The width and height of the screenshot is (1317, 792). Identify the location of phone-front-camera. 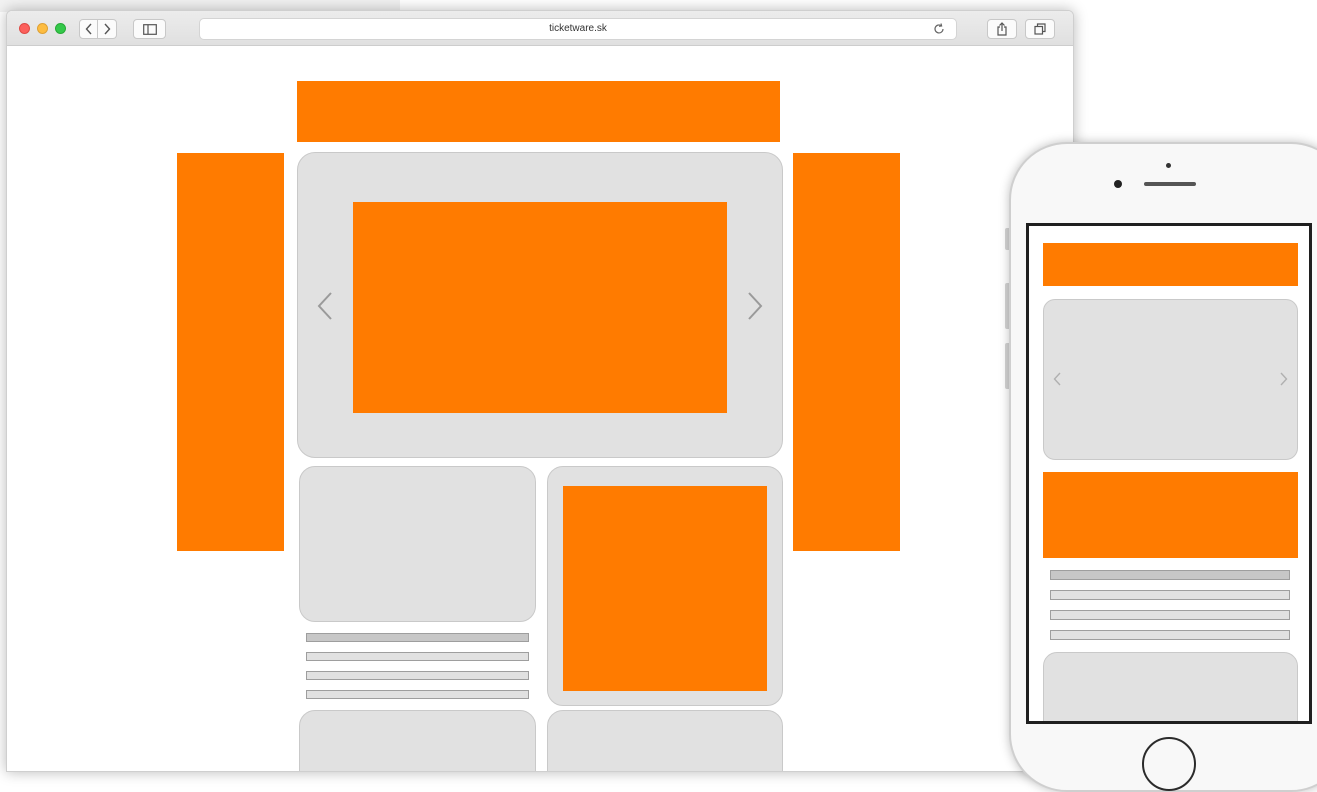
(1118, 184).